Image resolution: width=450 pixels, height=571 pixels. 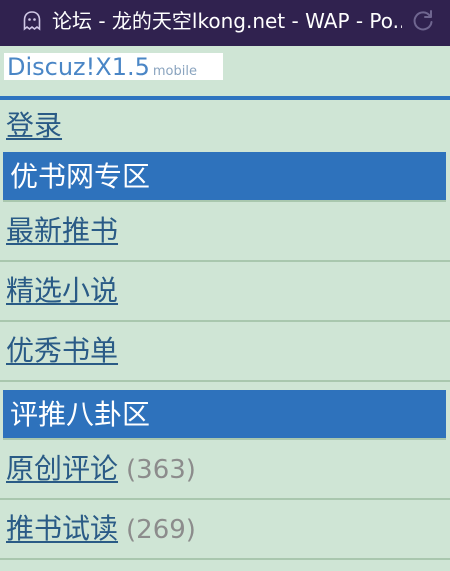 I want to click on section-header-reviews: 评推八卦区, so click(x=224, y=415).